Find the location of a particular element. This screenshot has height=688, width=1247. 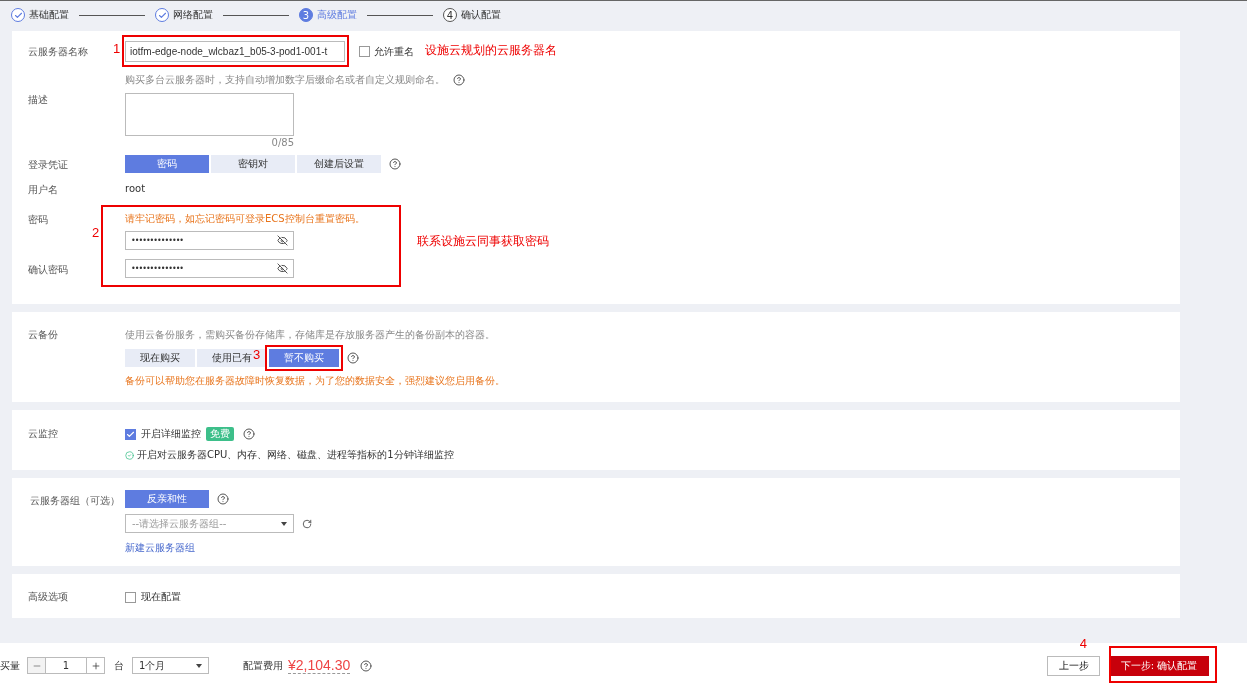

field-label: 高级选项 is located at coordinates (48, 596).